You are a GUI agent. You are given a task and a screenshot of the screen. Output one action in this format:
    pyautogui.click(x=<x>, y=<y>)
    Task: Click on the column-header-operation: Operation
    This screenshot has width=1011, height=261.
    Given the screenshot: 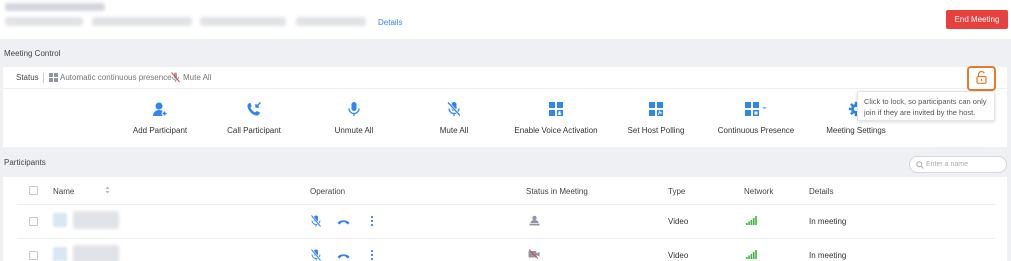 What is the action you would take?
    pyautogui.click(x=328, y=191)
    